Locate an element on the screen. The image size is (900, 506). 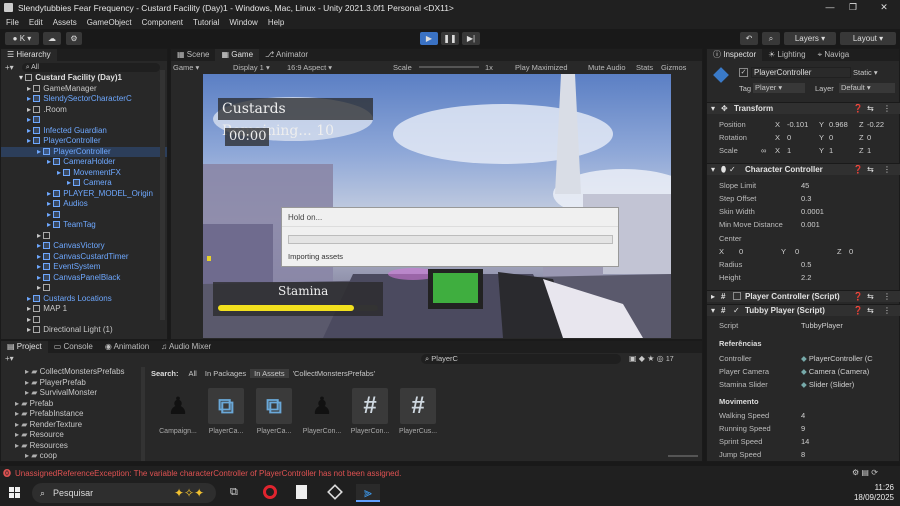
play-maximized-button: Play Maximized is located at coordinates (541, 67).